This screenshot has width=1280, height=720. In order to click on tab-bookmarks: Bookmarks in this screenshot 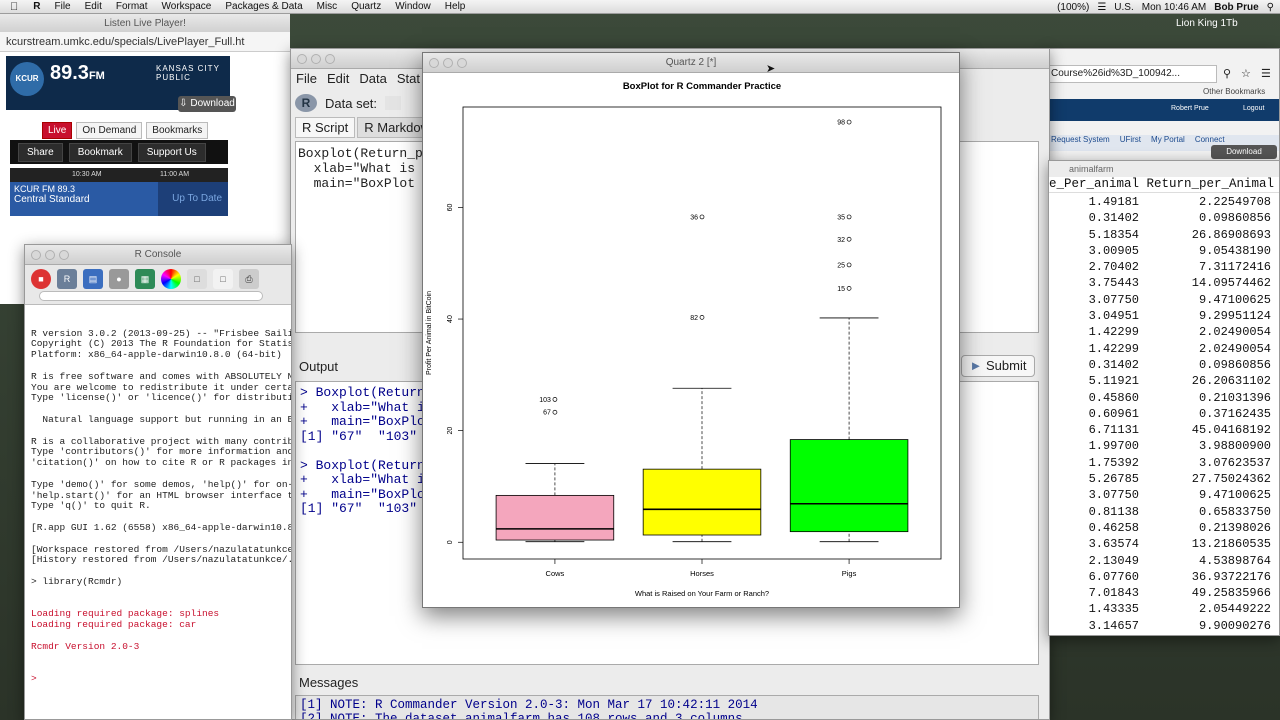, I will do `click(177, 130)`.